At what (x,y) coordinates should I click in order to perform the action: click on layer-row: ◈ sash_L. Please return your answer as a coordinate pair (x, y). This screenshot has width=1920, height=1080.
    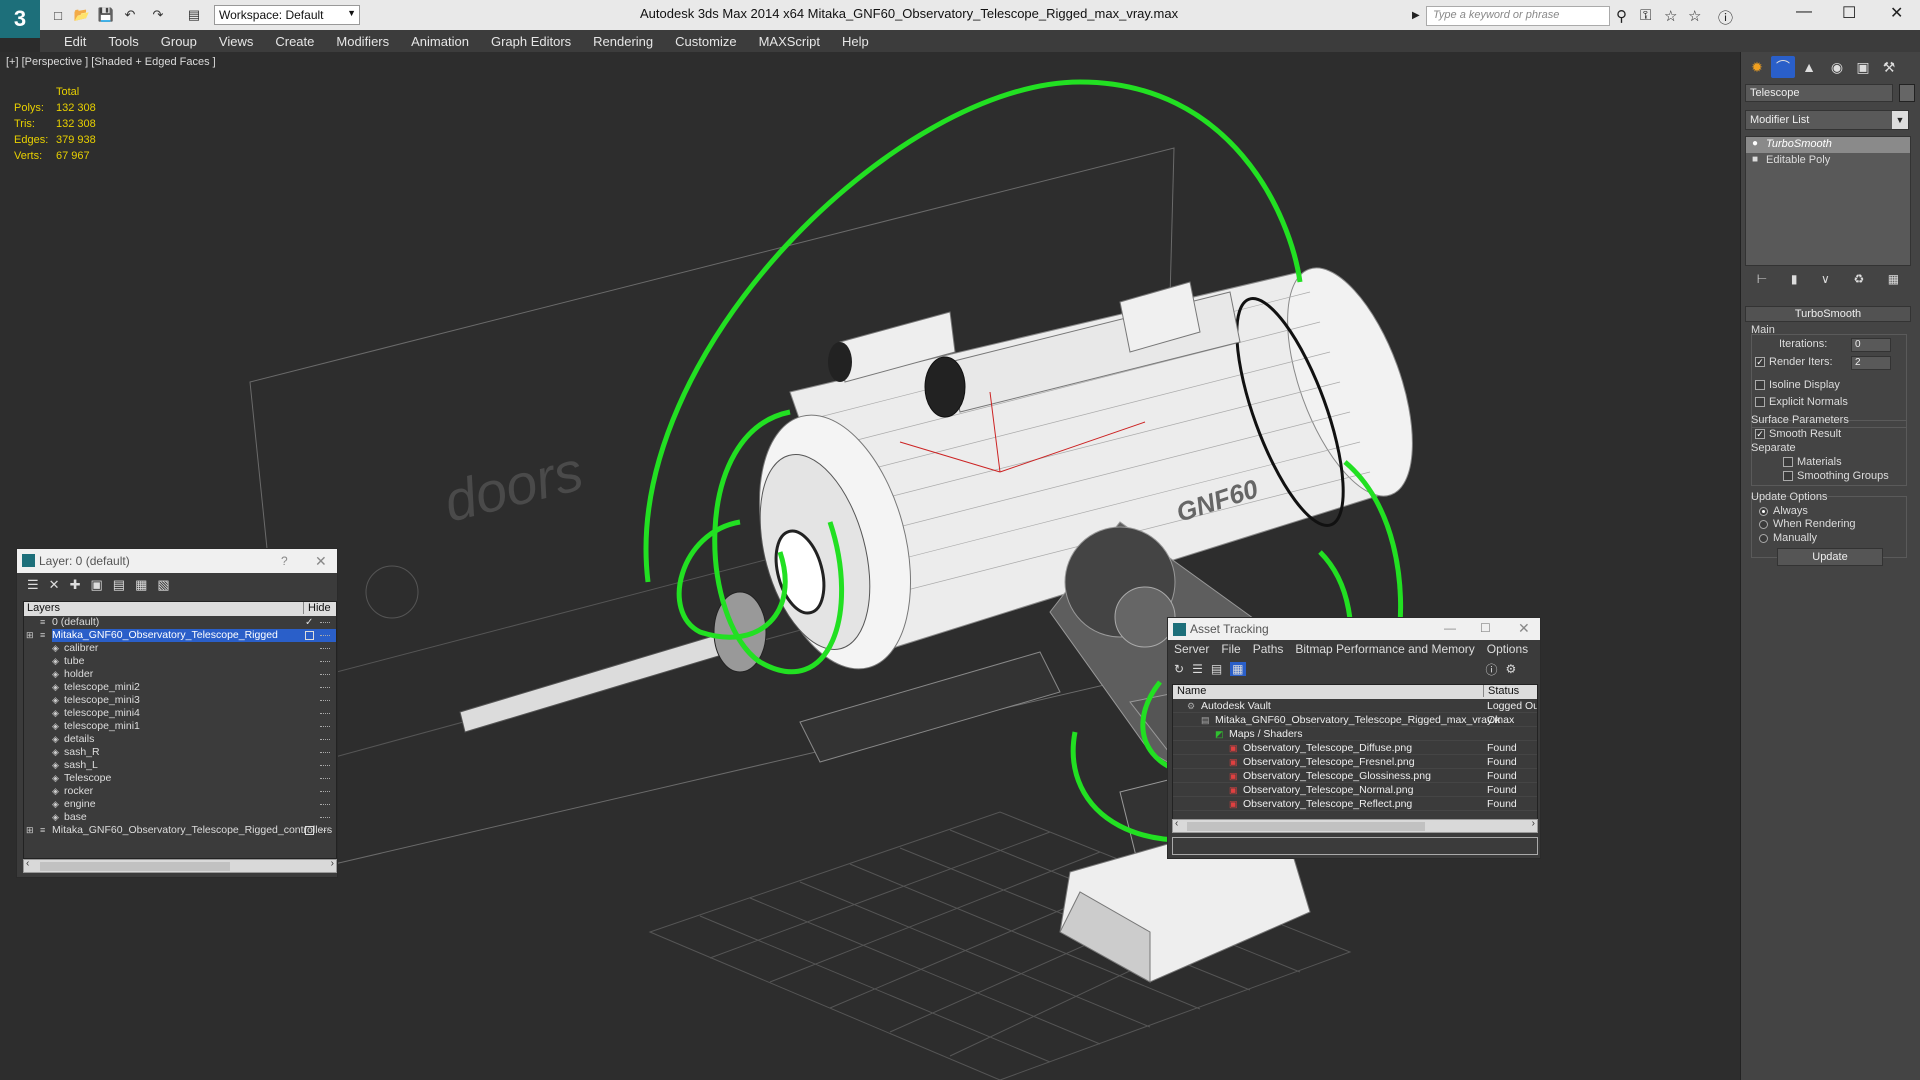
    Looking at the image, I should click on (180, 765).